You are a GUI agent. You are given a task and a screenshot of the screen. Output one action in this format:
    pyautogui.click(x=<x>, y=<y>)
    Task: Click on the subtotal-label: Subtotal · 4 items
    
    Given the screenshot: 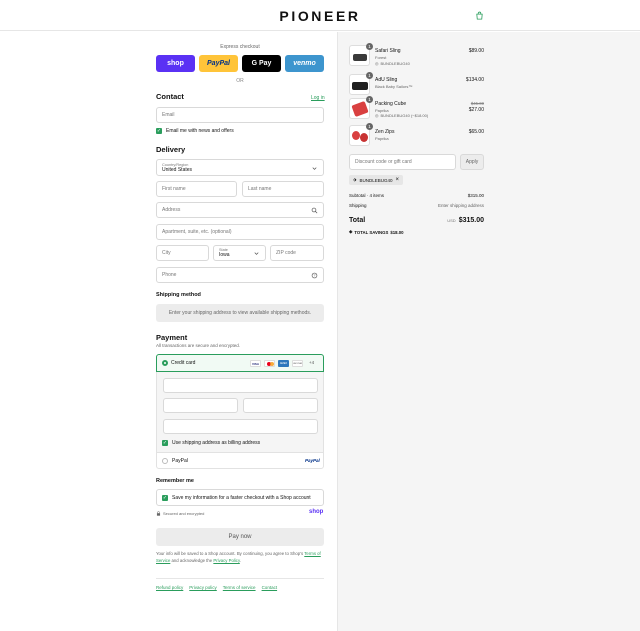 What is the action you would take?
    pyautogui.click(x=367, y=195)
    